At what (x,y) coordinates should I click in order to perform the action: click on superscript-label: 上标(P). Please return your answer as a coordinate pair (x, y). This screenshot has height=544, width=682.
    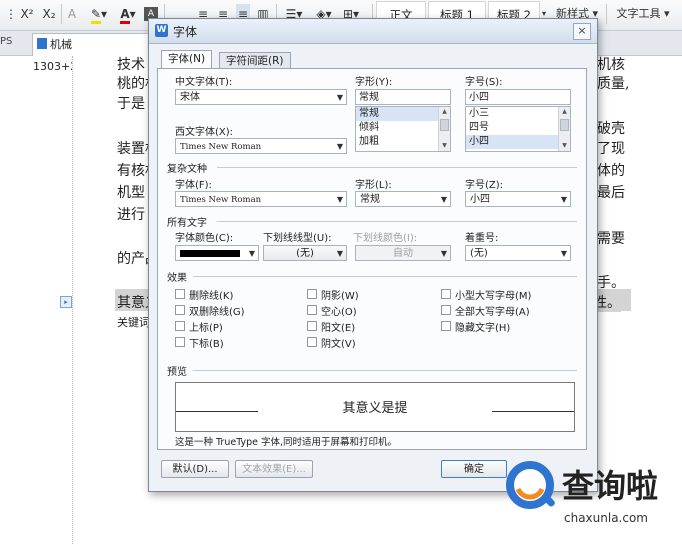
    Looking at the image, I should click on (206, 328).